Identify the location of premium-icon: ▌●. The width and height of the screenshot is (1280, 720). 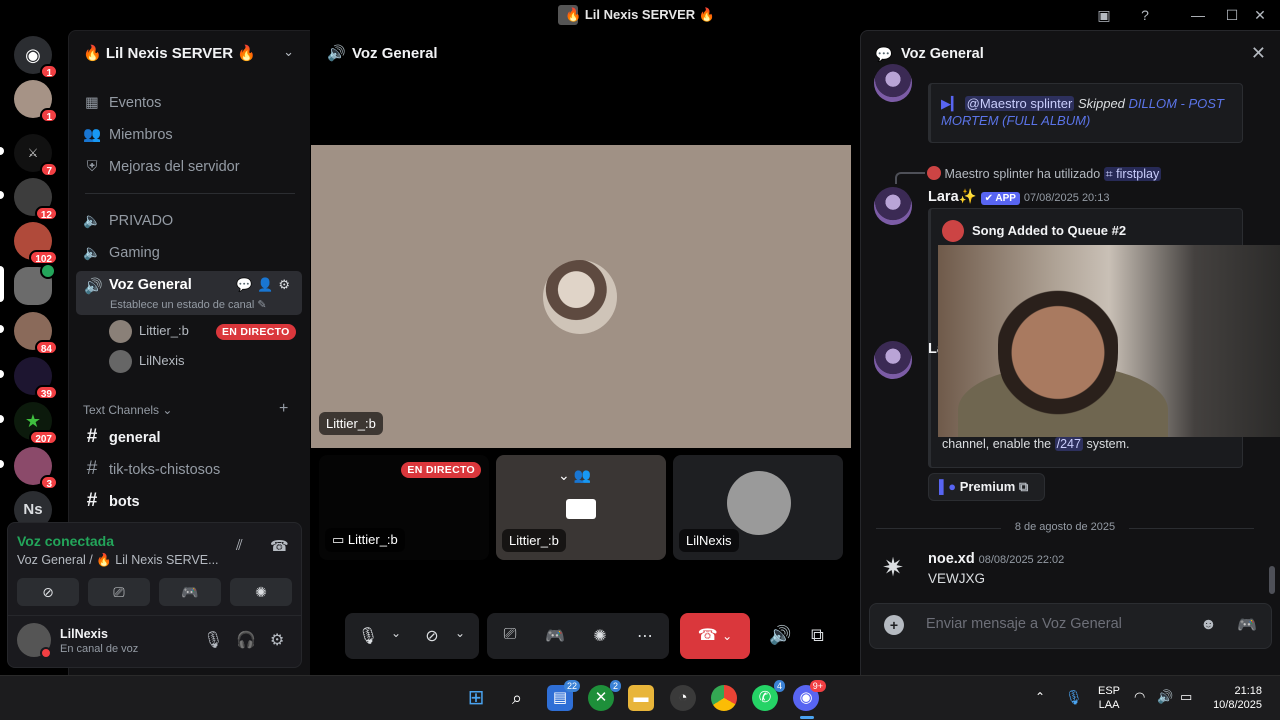
(948, 486).